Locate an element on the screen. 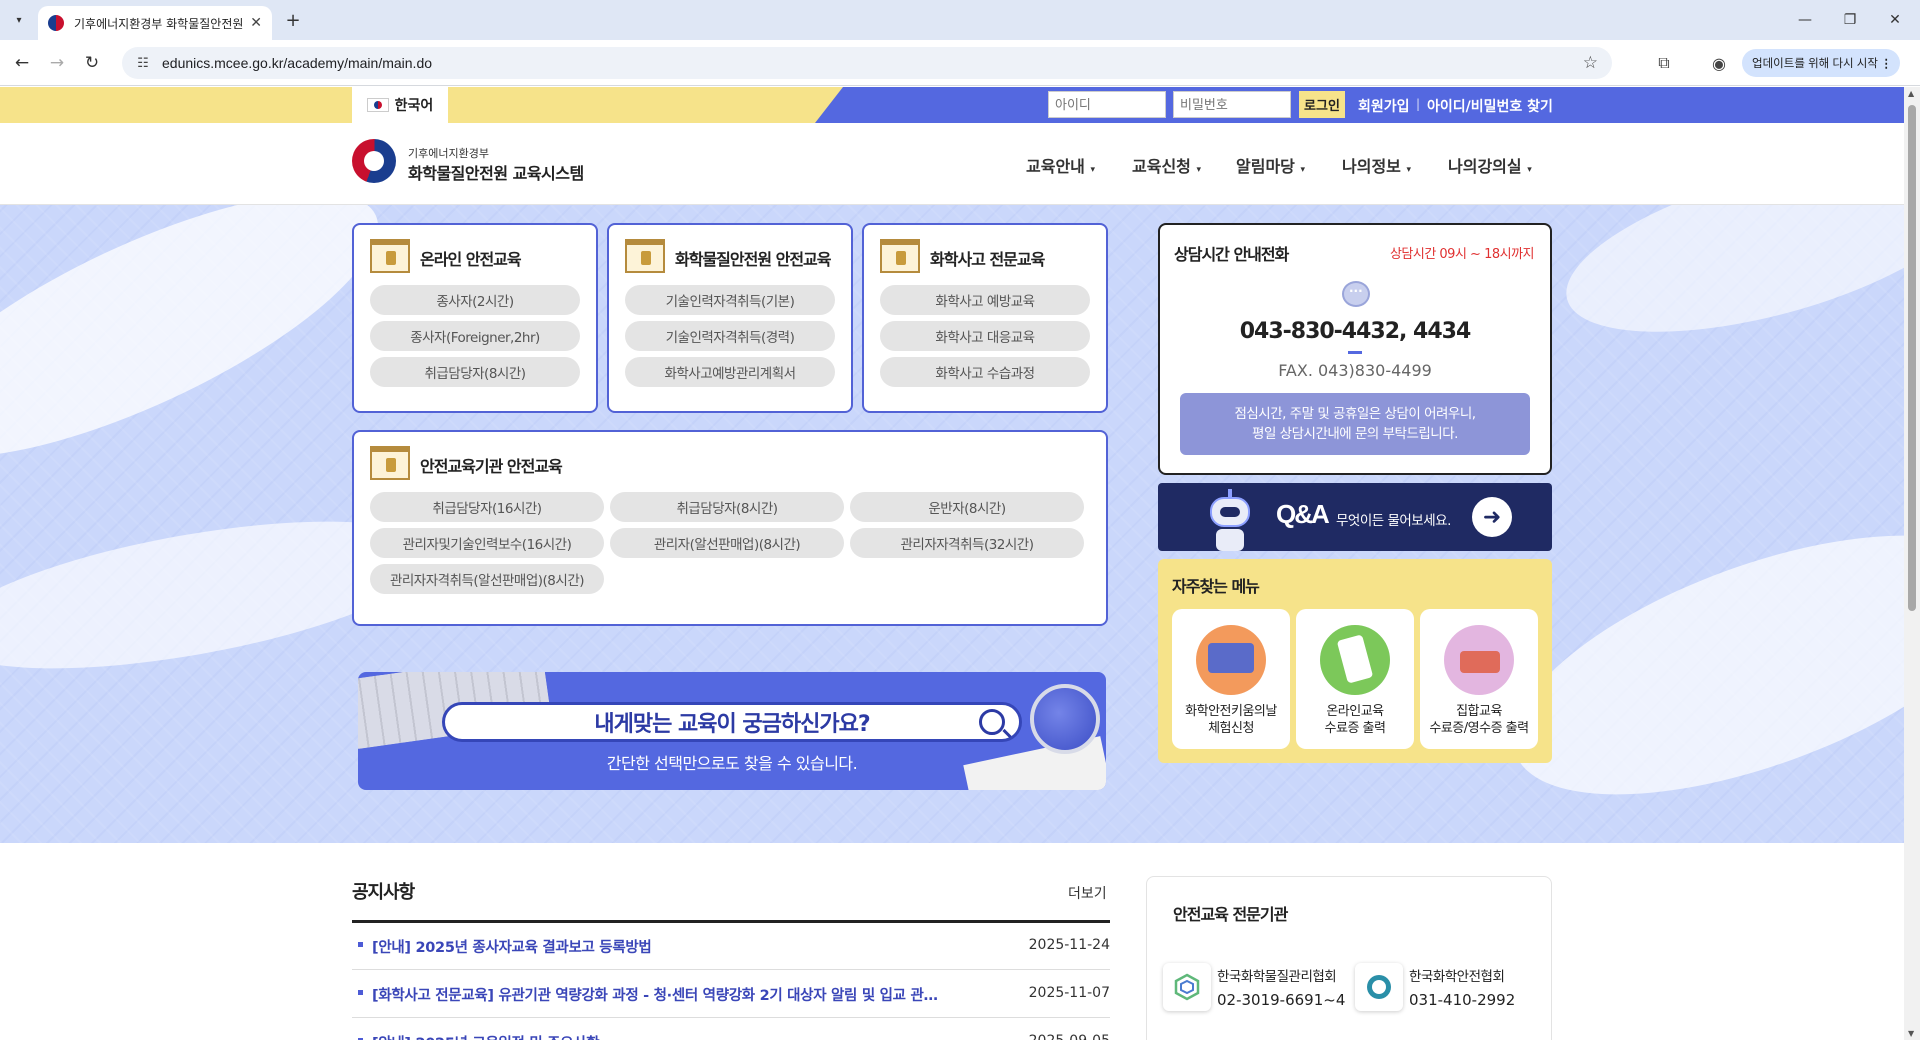 This screenshot has height=1040, width=1920. agency-phone: 031-410-2992 is located at coordinates (1462, 1000).